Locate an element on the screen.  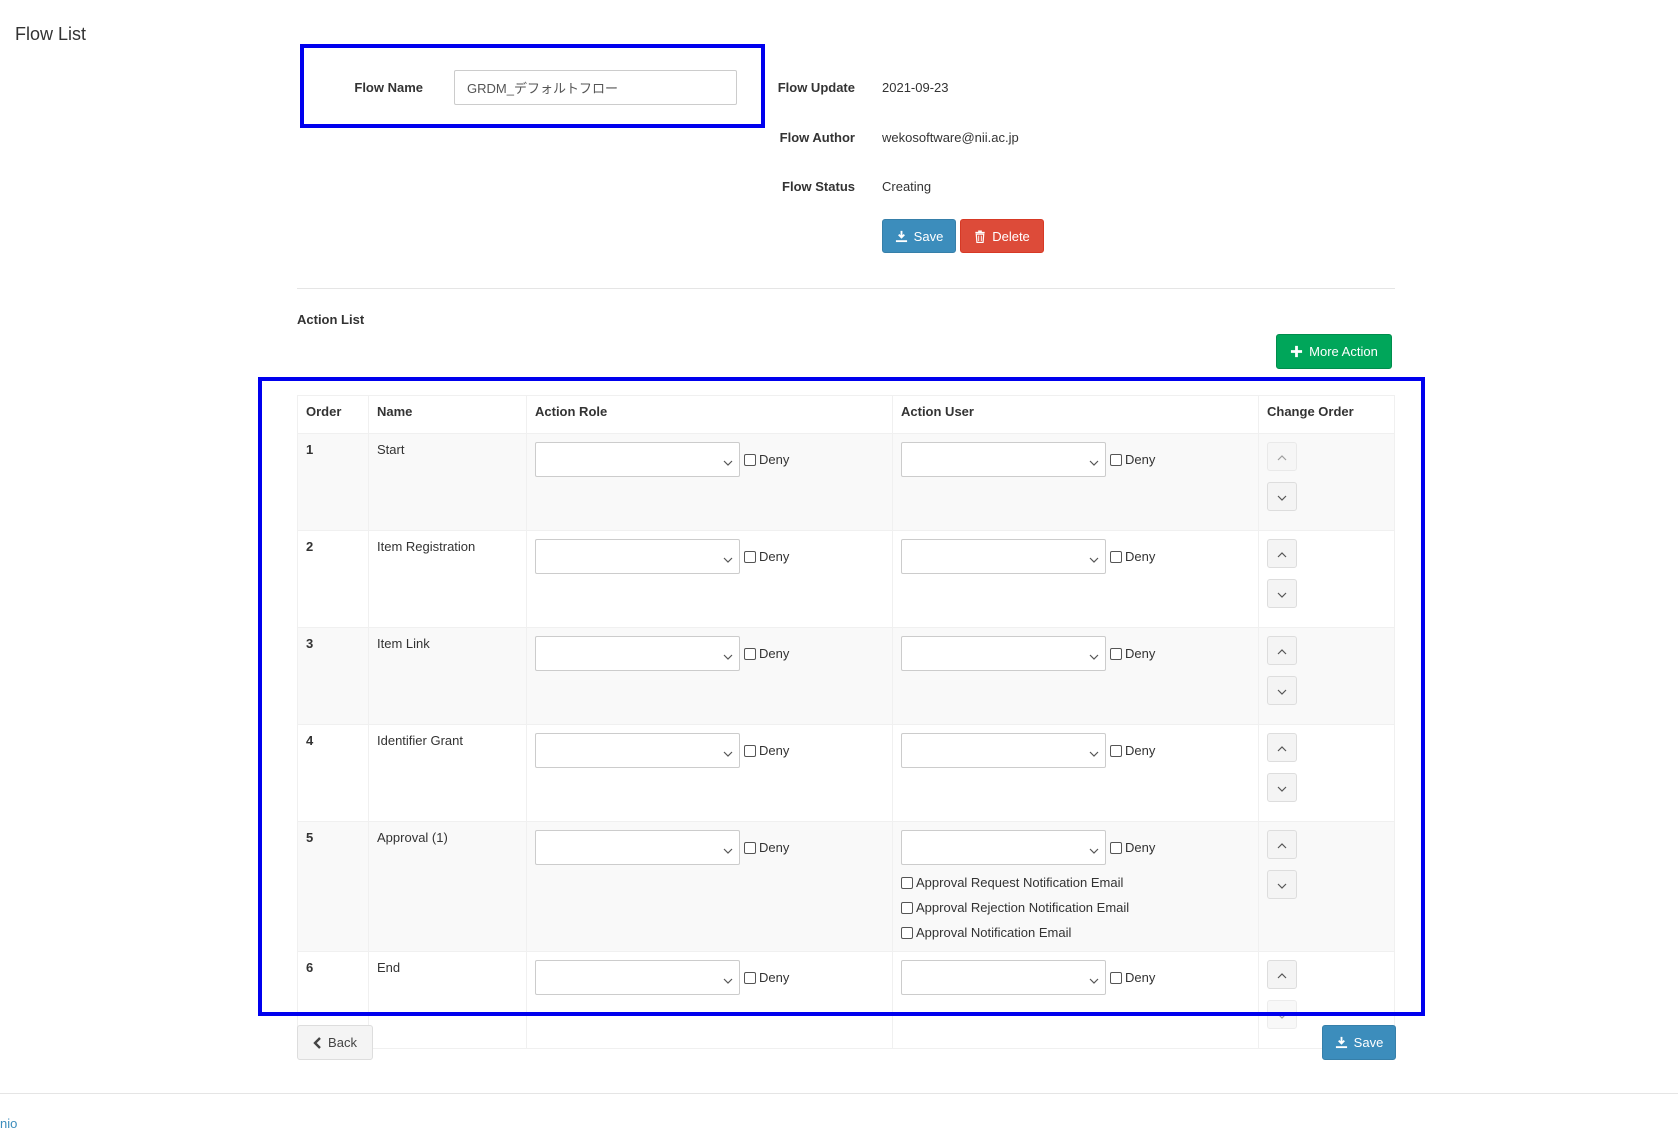
flow-status-label: Flow Status is located at coordinates (818, 186).